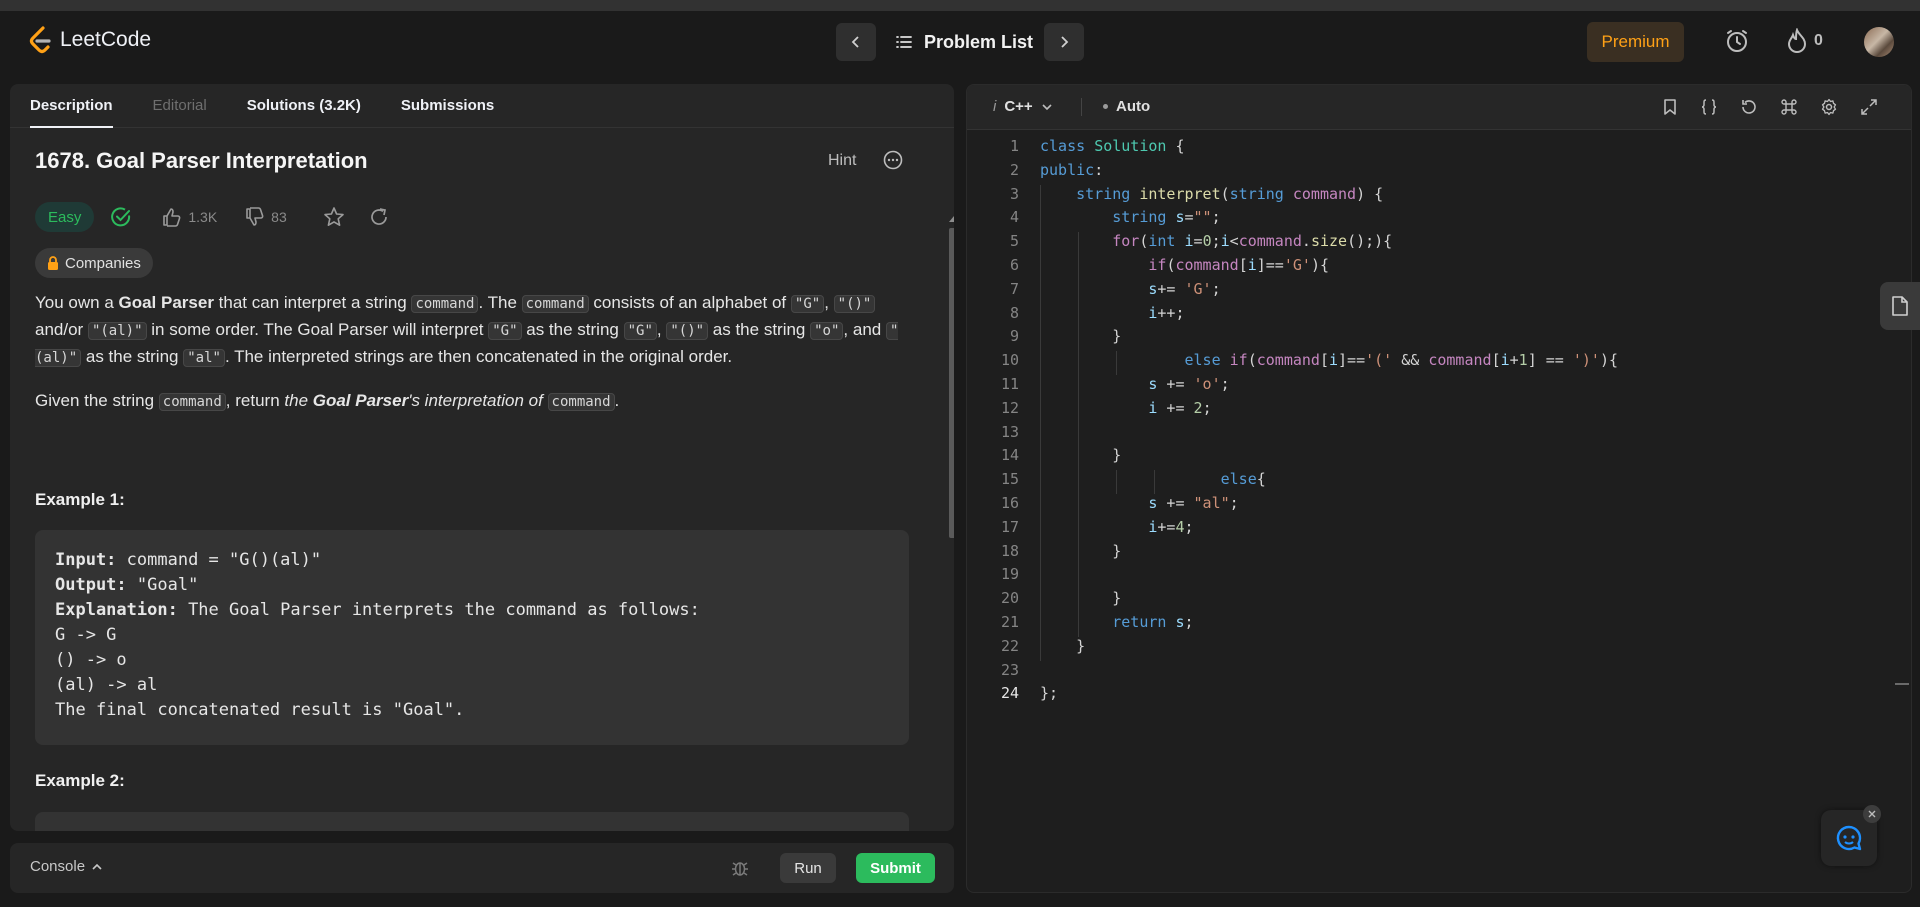 The height and width of the screenshot is (907, 1920). What do you see at coordinates (1670, 107) in the screenshot?
I see `bookmark-icon` at bounding box center [1670, 107].